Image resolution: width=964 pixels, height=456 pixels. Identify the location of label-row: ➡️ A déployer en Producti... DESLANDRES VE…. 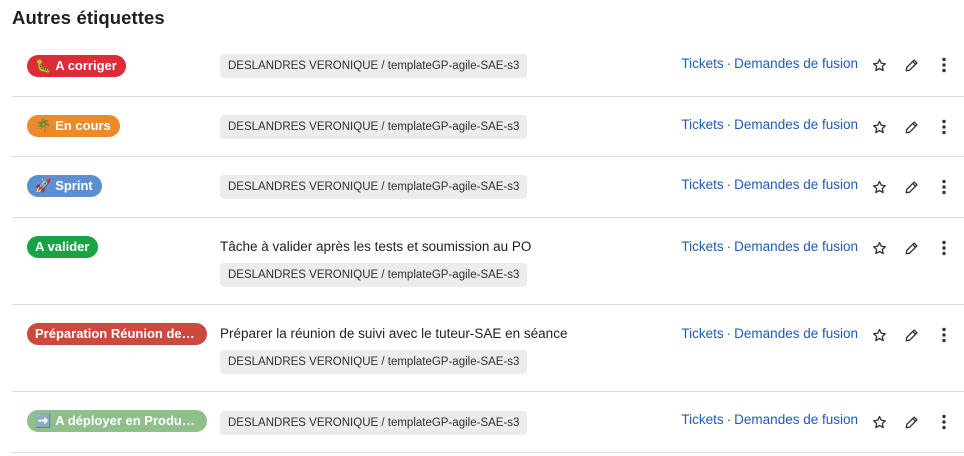
(488, 422).